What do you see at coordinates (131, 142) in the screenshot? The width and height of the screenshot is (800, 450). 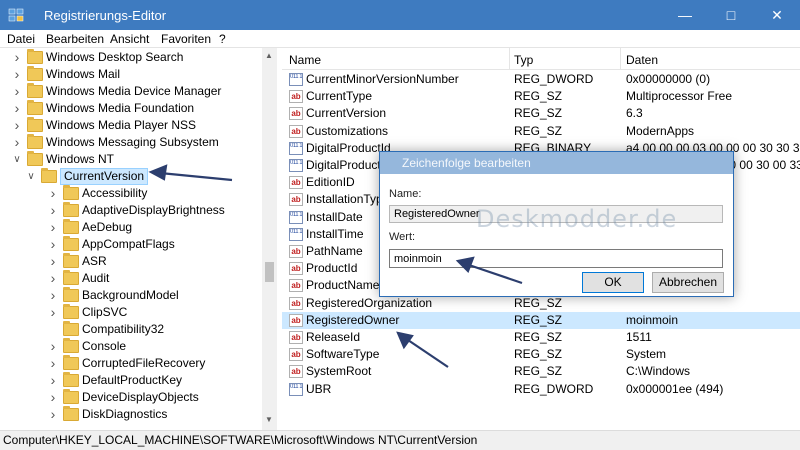 I see `tree-item: › Windows Messaging Subsystem` at bounding box center [131, 142].